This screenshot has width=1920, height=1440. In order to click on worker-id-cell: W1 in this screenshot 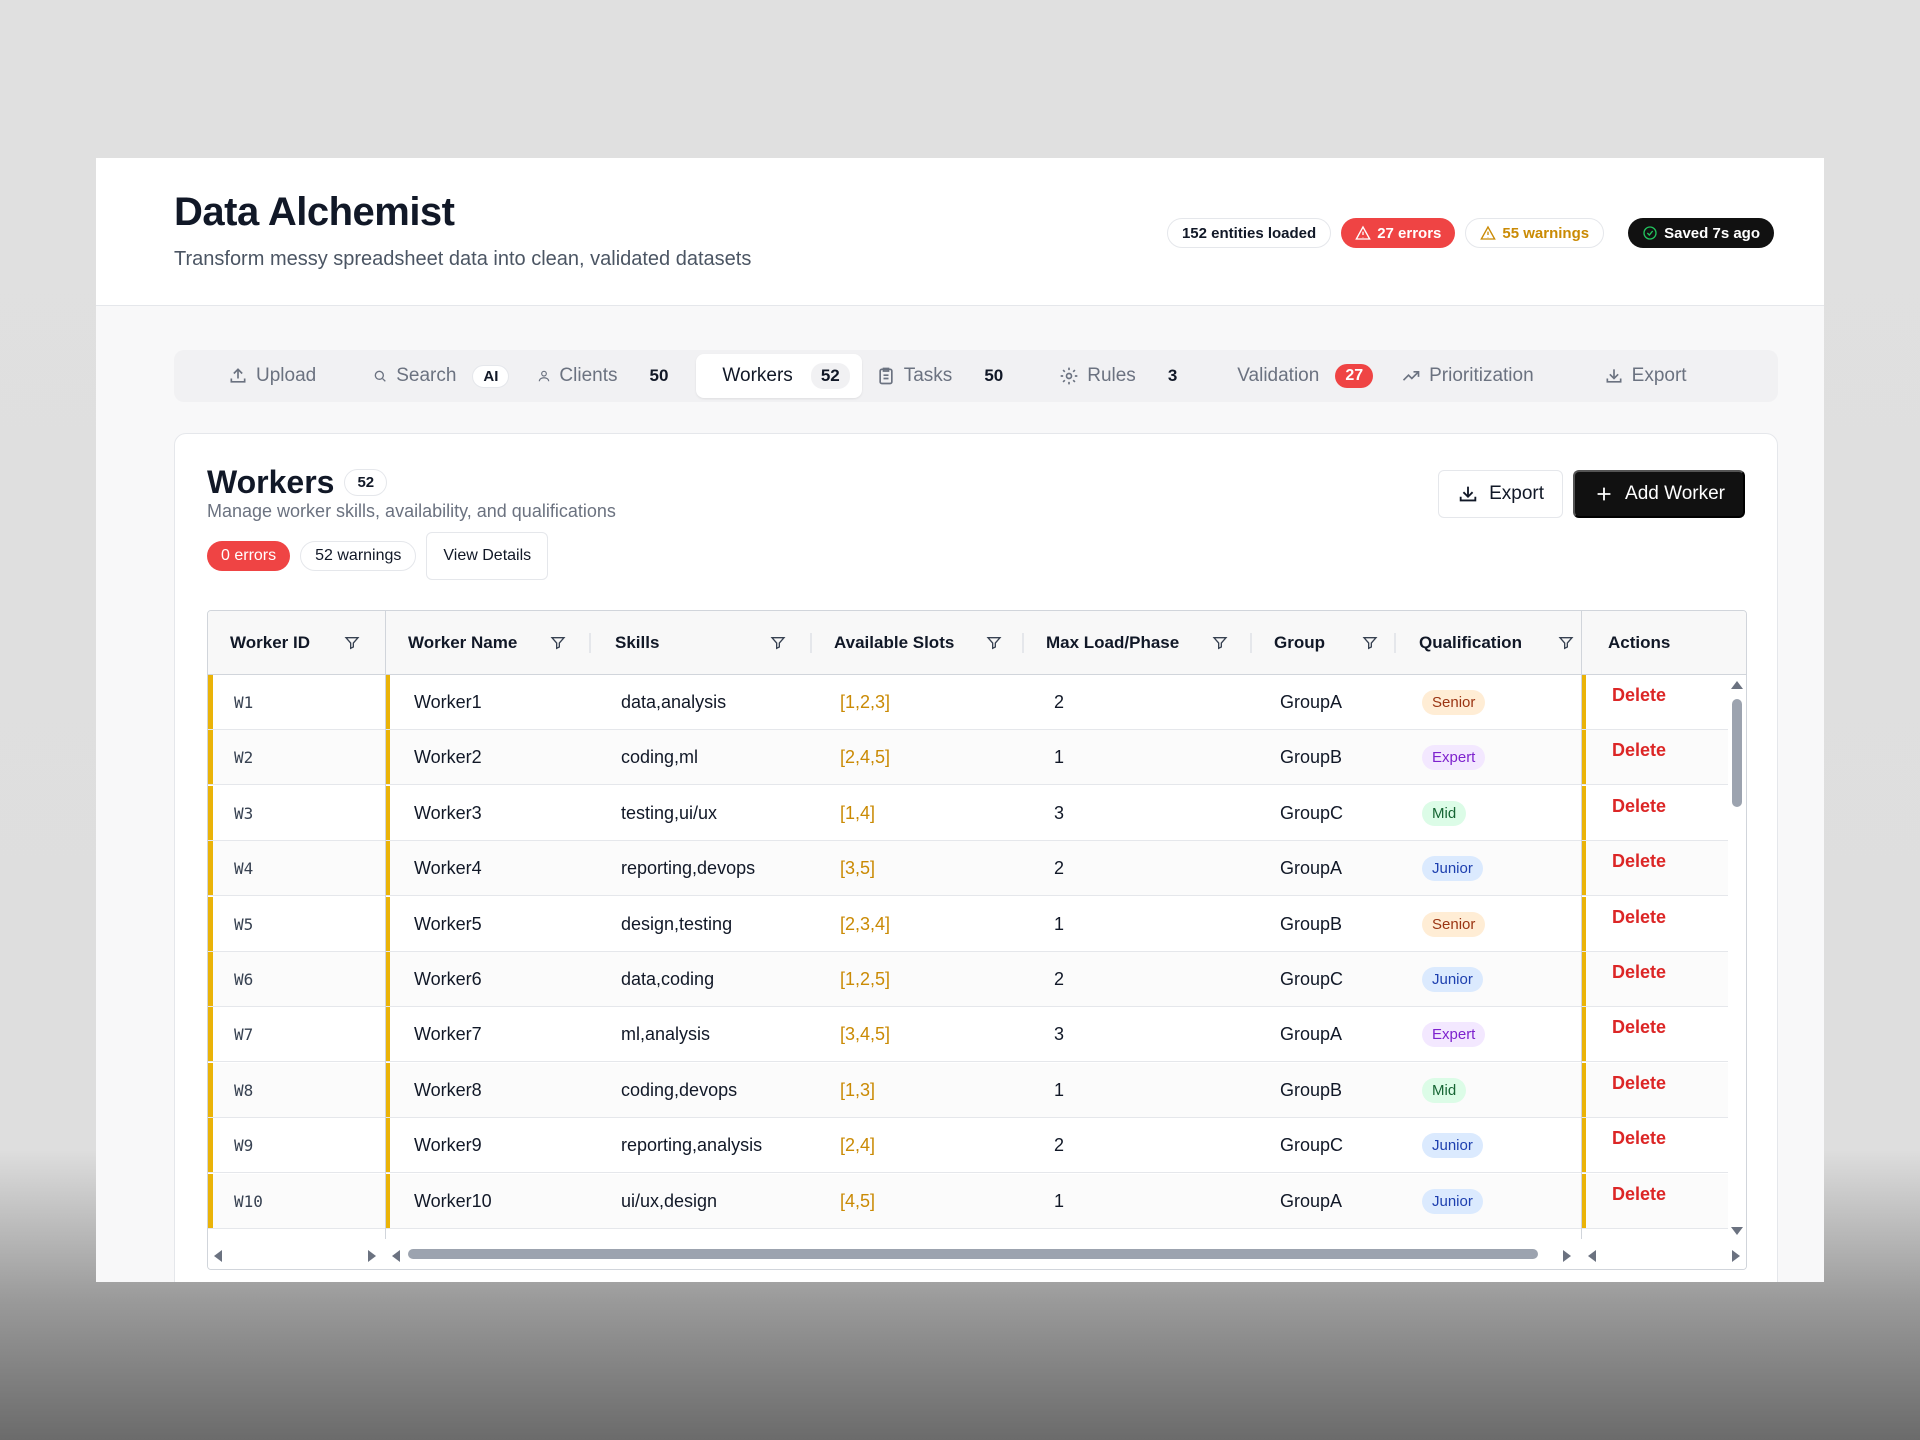, I will do `click(243, 702)`.